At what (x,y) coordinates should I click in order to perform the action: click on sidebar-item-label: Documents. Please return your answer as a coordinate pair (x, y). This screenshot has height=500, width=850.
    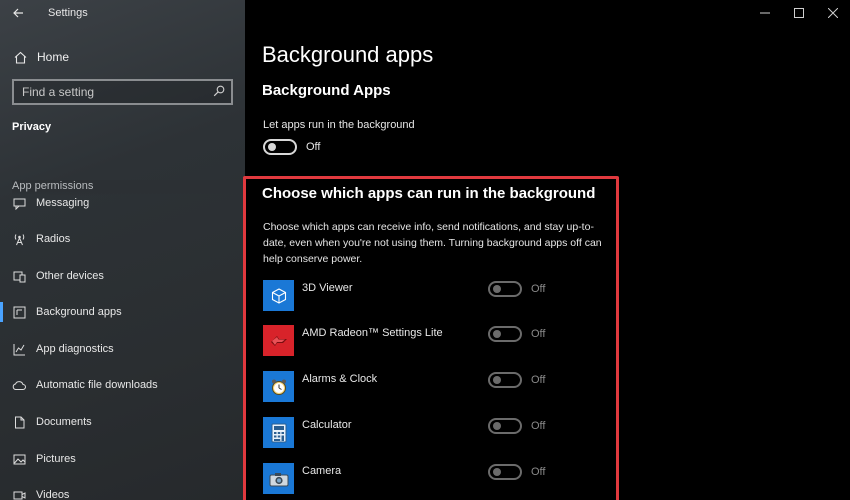
    Looking at the image, I should click on (64, 422).